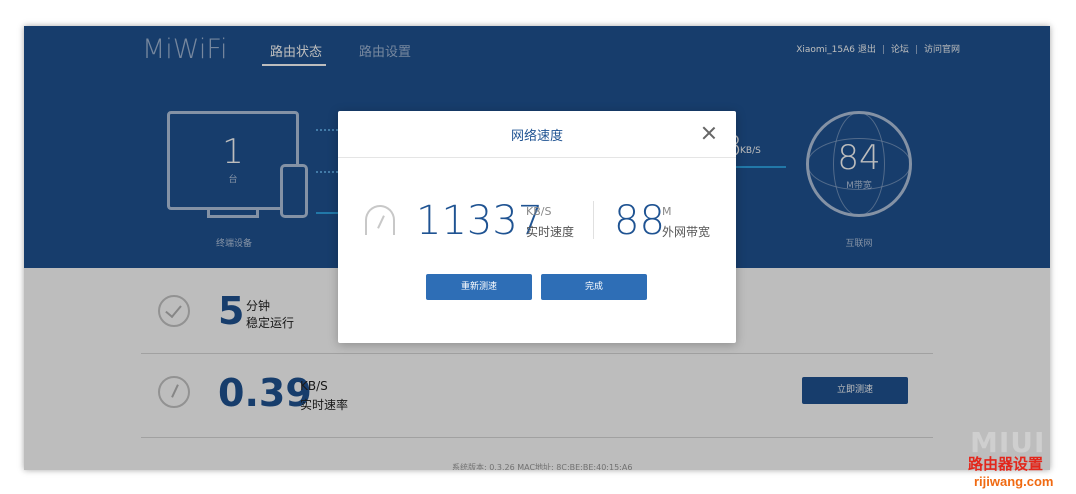 The height and width of the screenshot is (494, 1076). What do you see at coordinates (550, 232) in the screenshot?
I see `dialog-speed-label: 实时速度` at bounding box center [550, 232].